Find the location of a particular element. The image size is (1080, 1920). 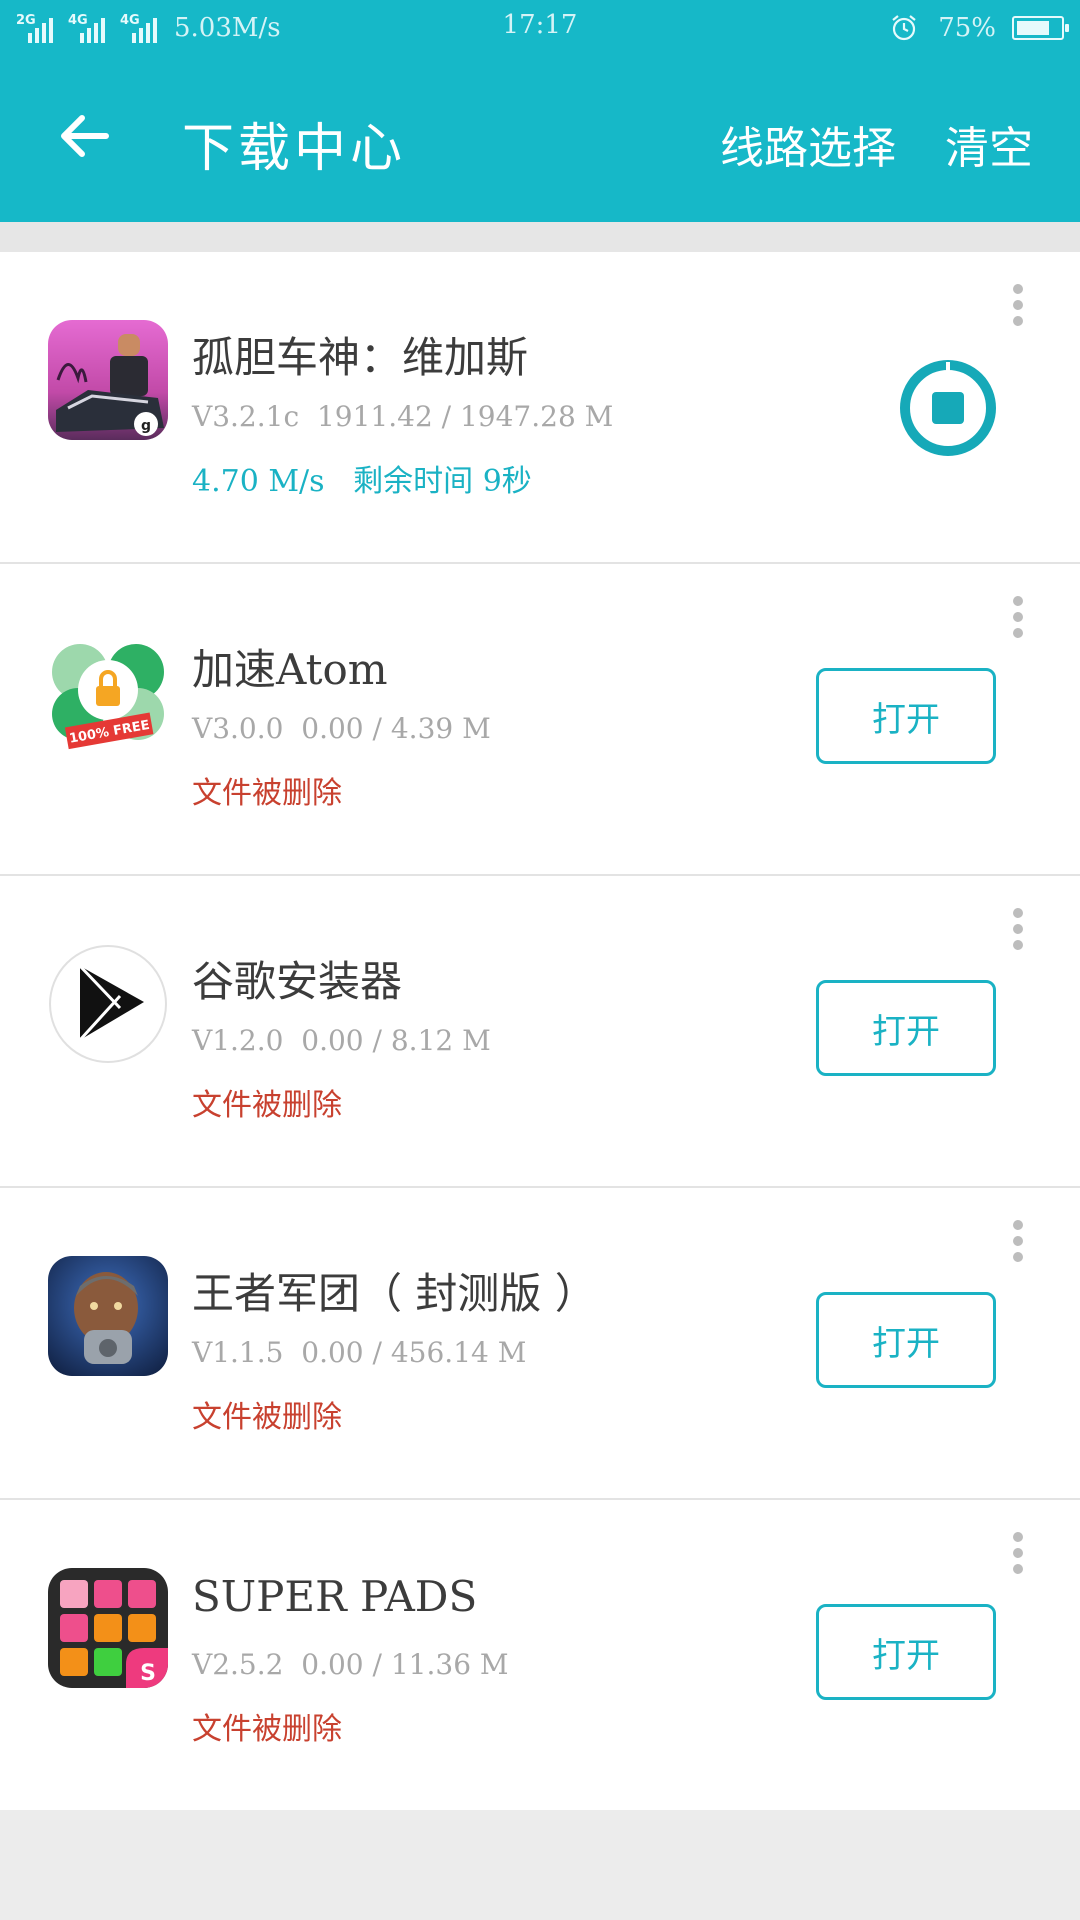

soldier-game-icon is located at coordinates (108, 1316).